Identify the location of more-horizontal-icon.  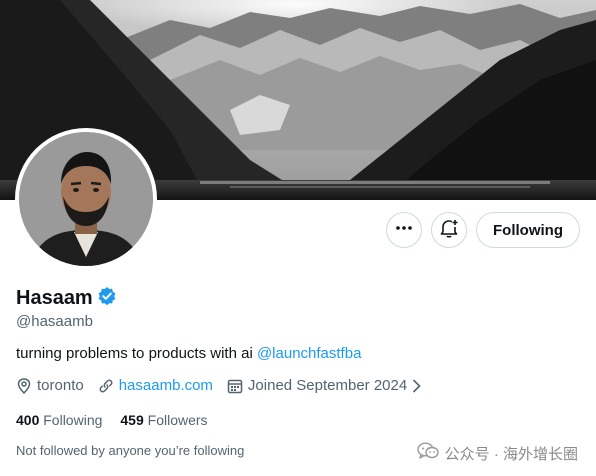
(404, 230).